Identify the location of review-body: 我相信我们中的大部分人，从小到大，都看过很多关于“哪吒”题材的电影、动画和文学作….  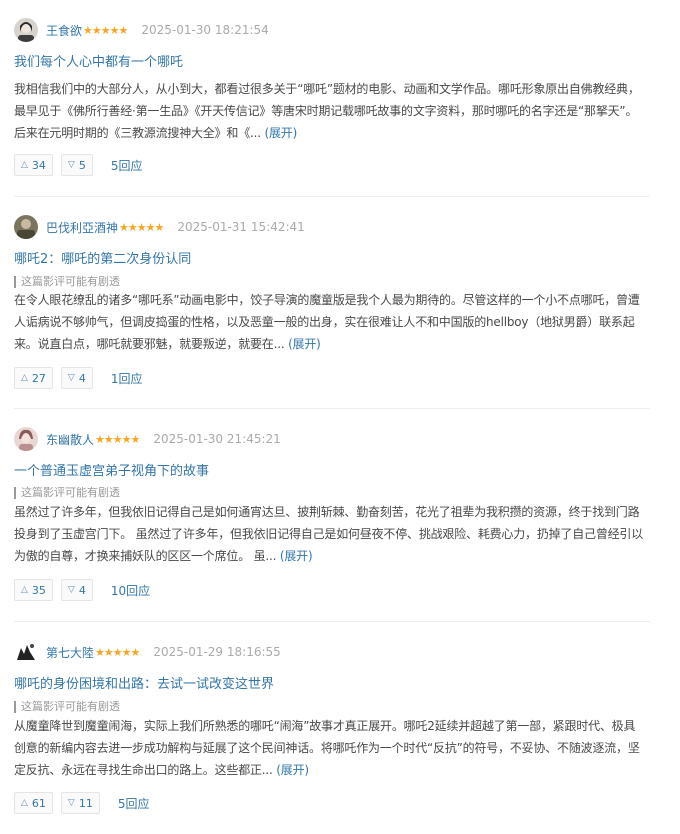
(329, 111).